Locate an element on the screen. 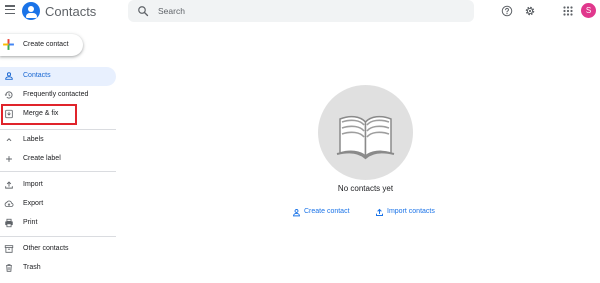 The width and height of the screenshot is (600, 283). apps-grid-icon is located at coordinates (568, 11).